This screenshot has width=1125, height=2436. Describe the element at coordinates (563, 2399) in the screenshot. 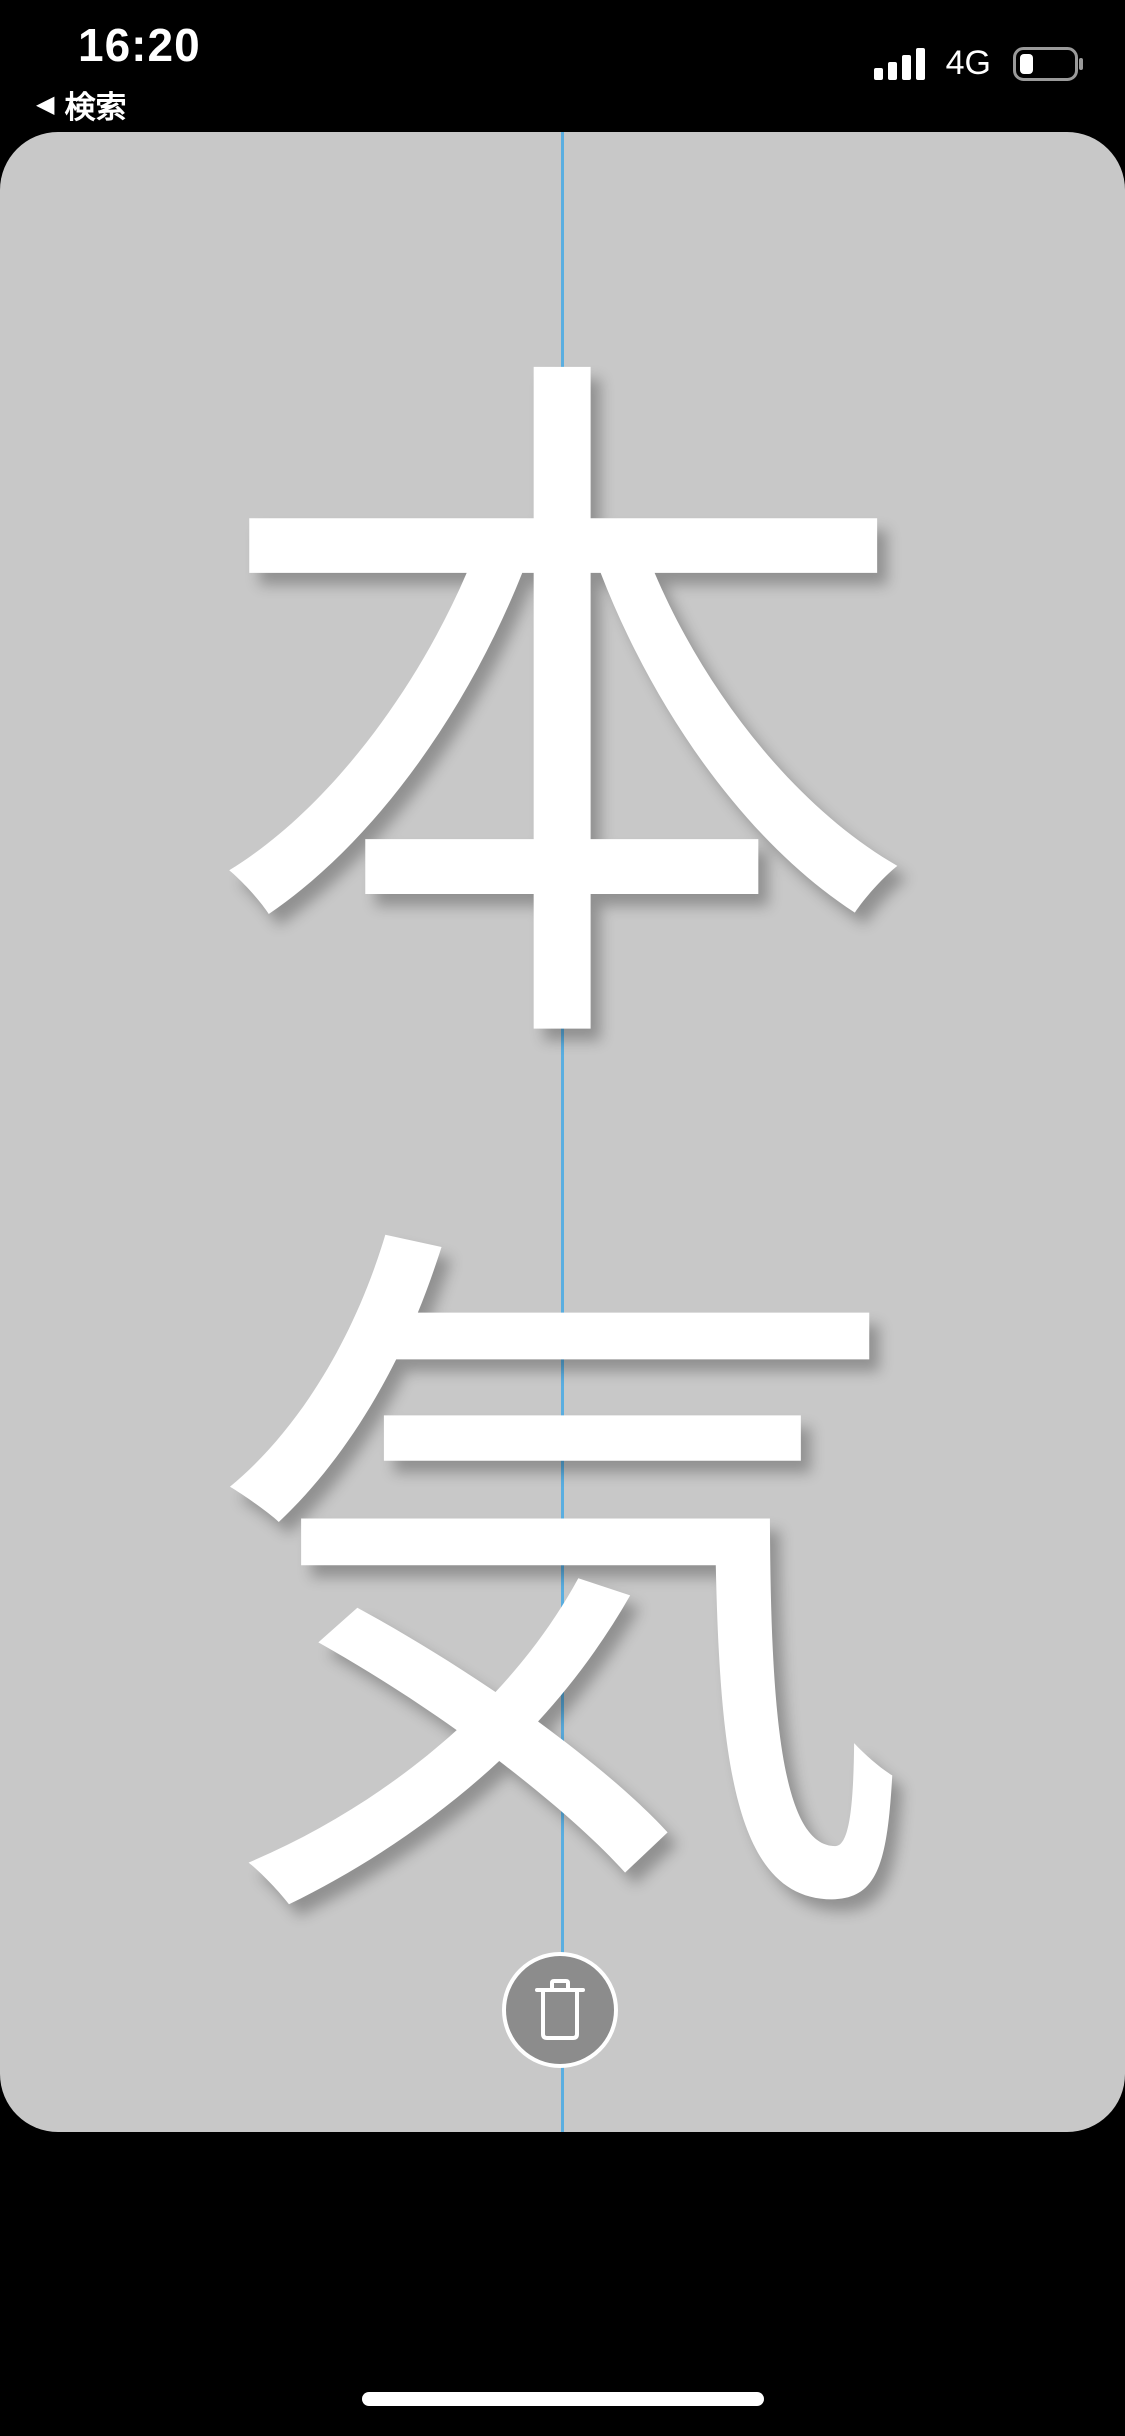

I see `home-indicator` at that location.